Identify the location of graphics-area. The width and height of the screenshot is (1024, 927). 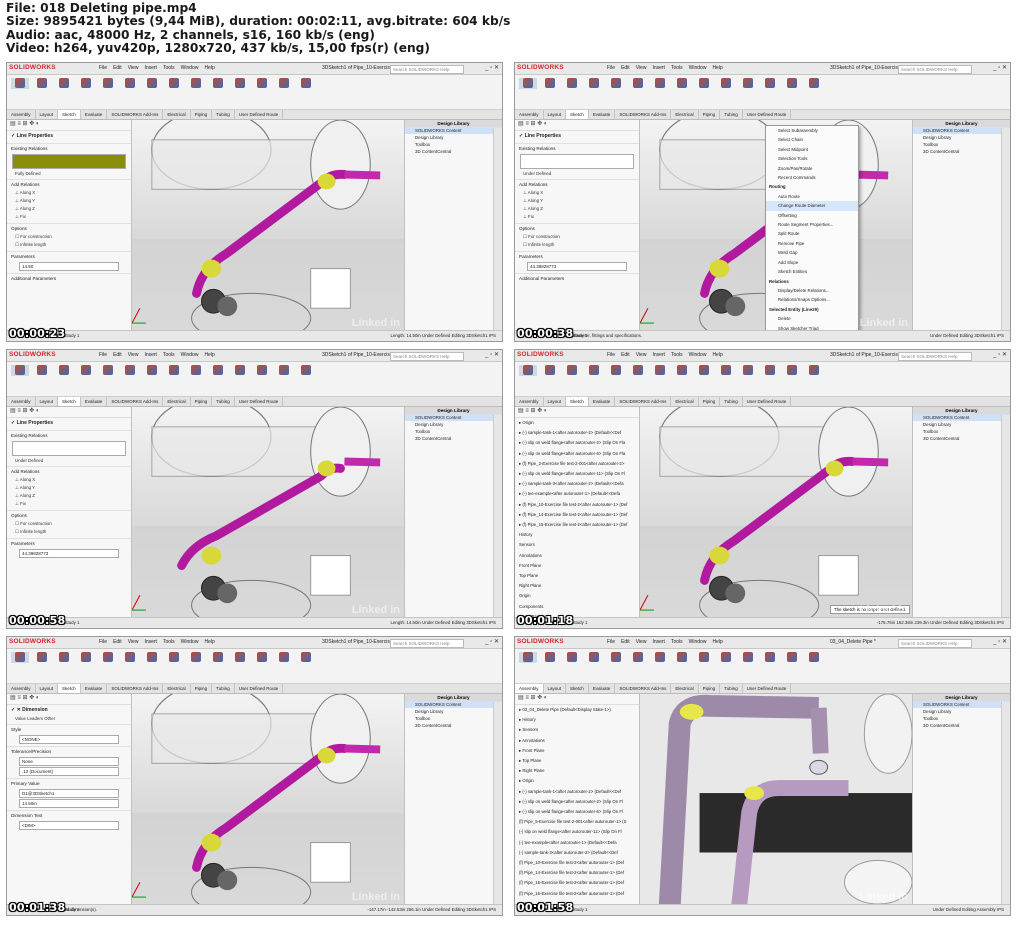
(268, 512).